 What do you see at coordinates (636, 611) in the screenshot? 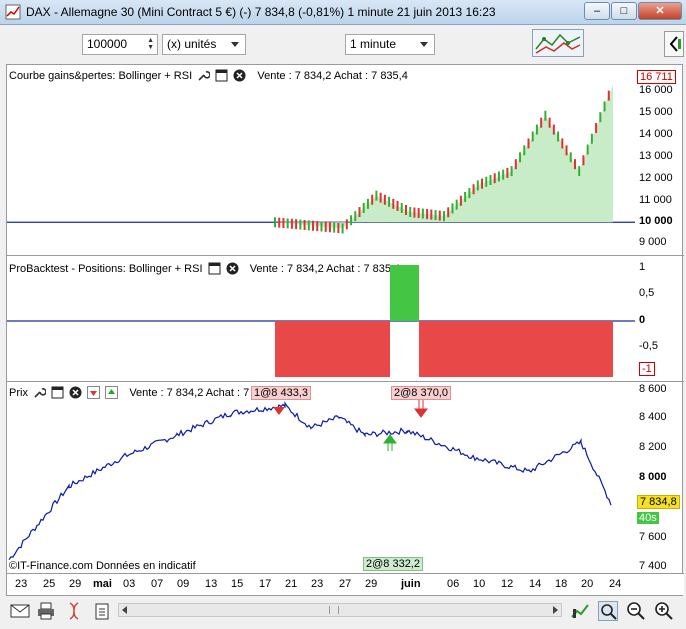
I see `zoom-out-icon` at bounding box center [636, 611].